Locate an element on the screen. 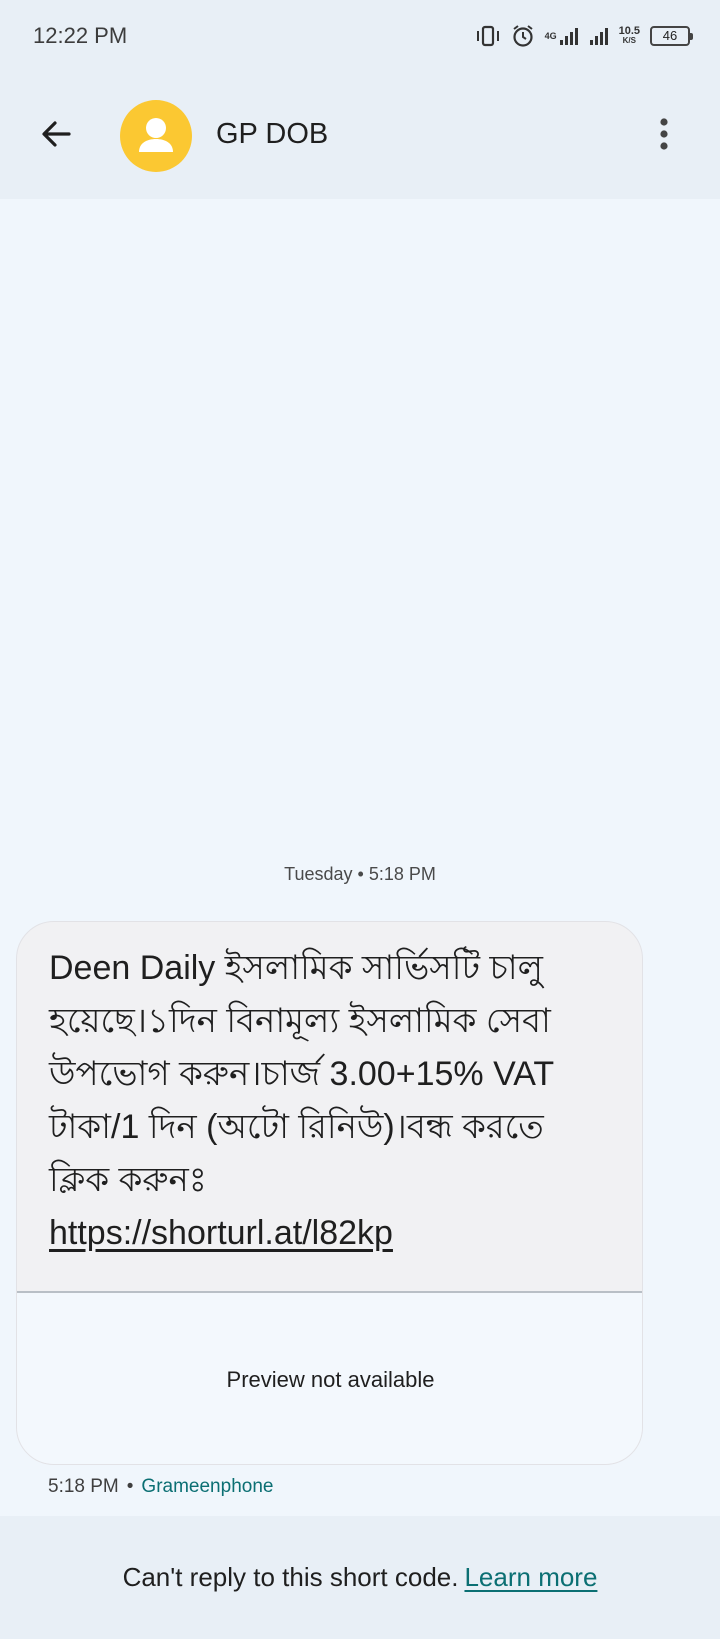 The image size is (720, 1639). battery-icon: 46 is located at coordinates (671, 36).